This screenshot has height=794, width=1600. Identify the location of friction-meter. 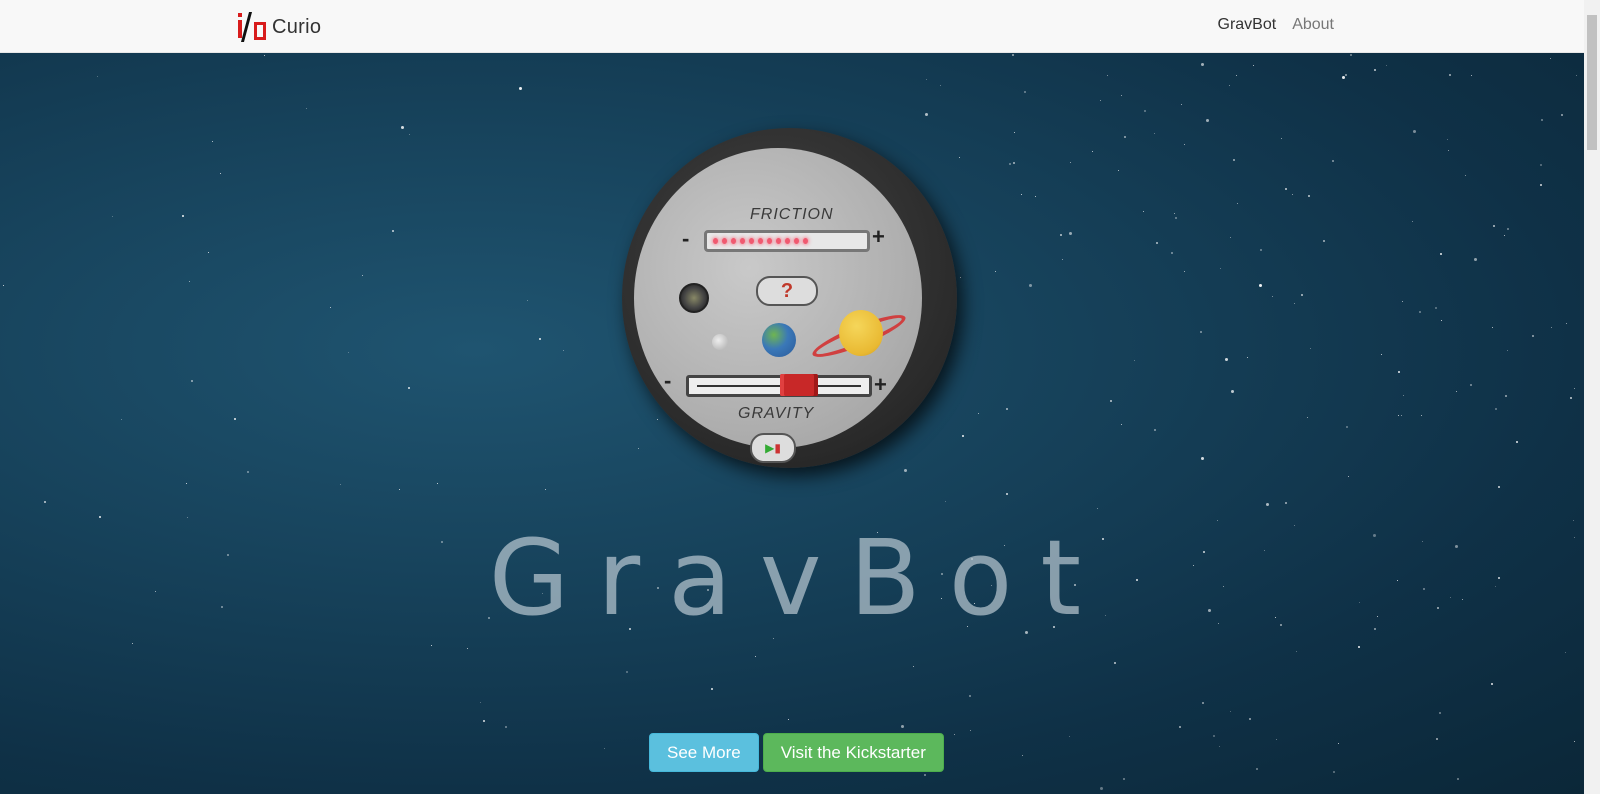
(787, 241).